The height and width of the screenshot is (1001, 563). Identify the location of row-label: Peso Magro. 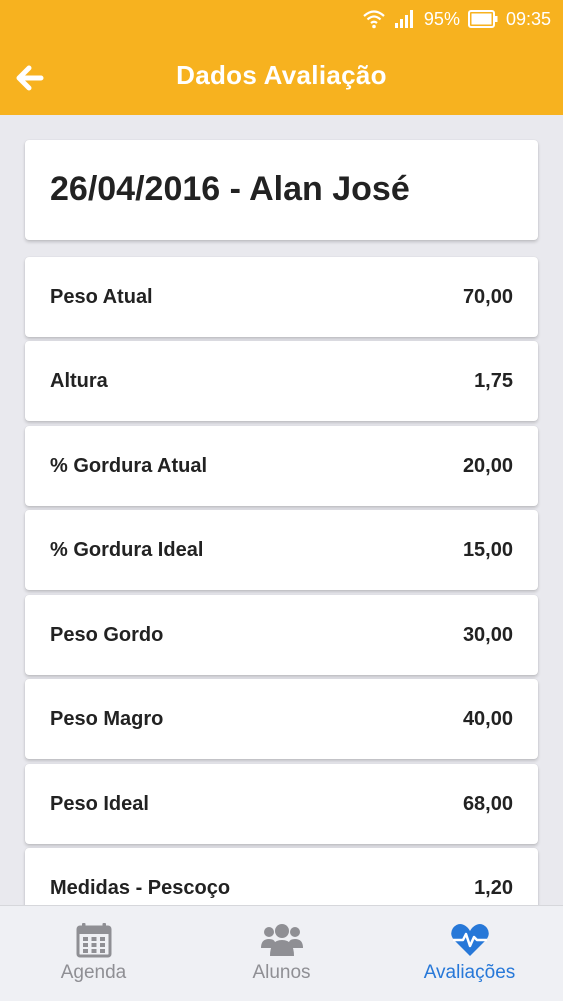
(107, 719).